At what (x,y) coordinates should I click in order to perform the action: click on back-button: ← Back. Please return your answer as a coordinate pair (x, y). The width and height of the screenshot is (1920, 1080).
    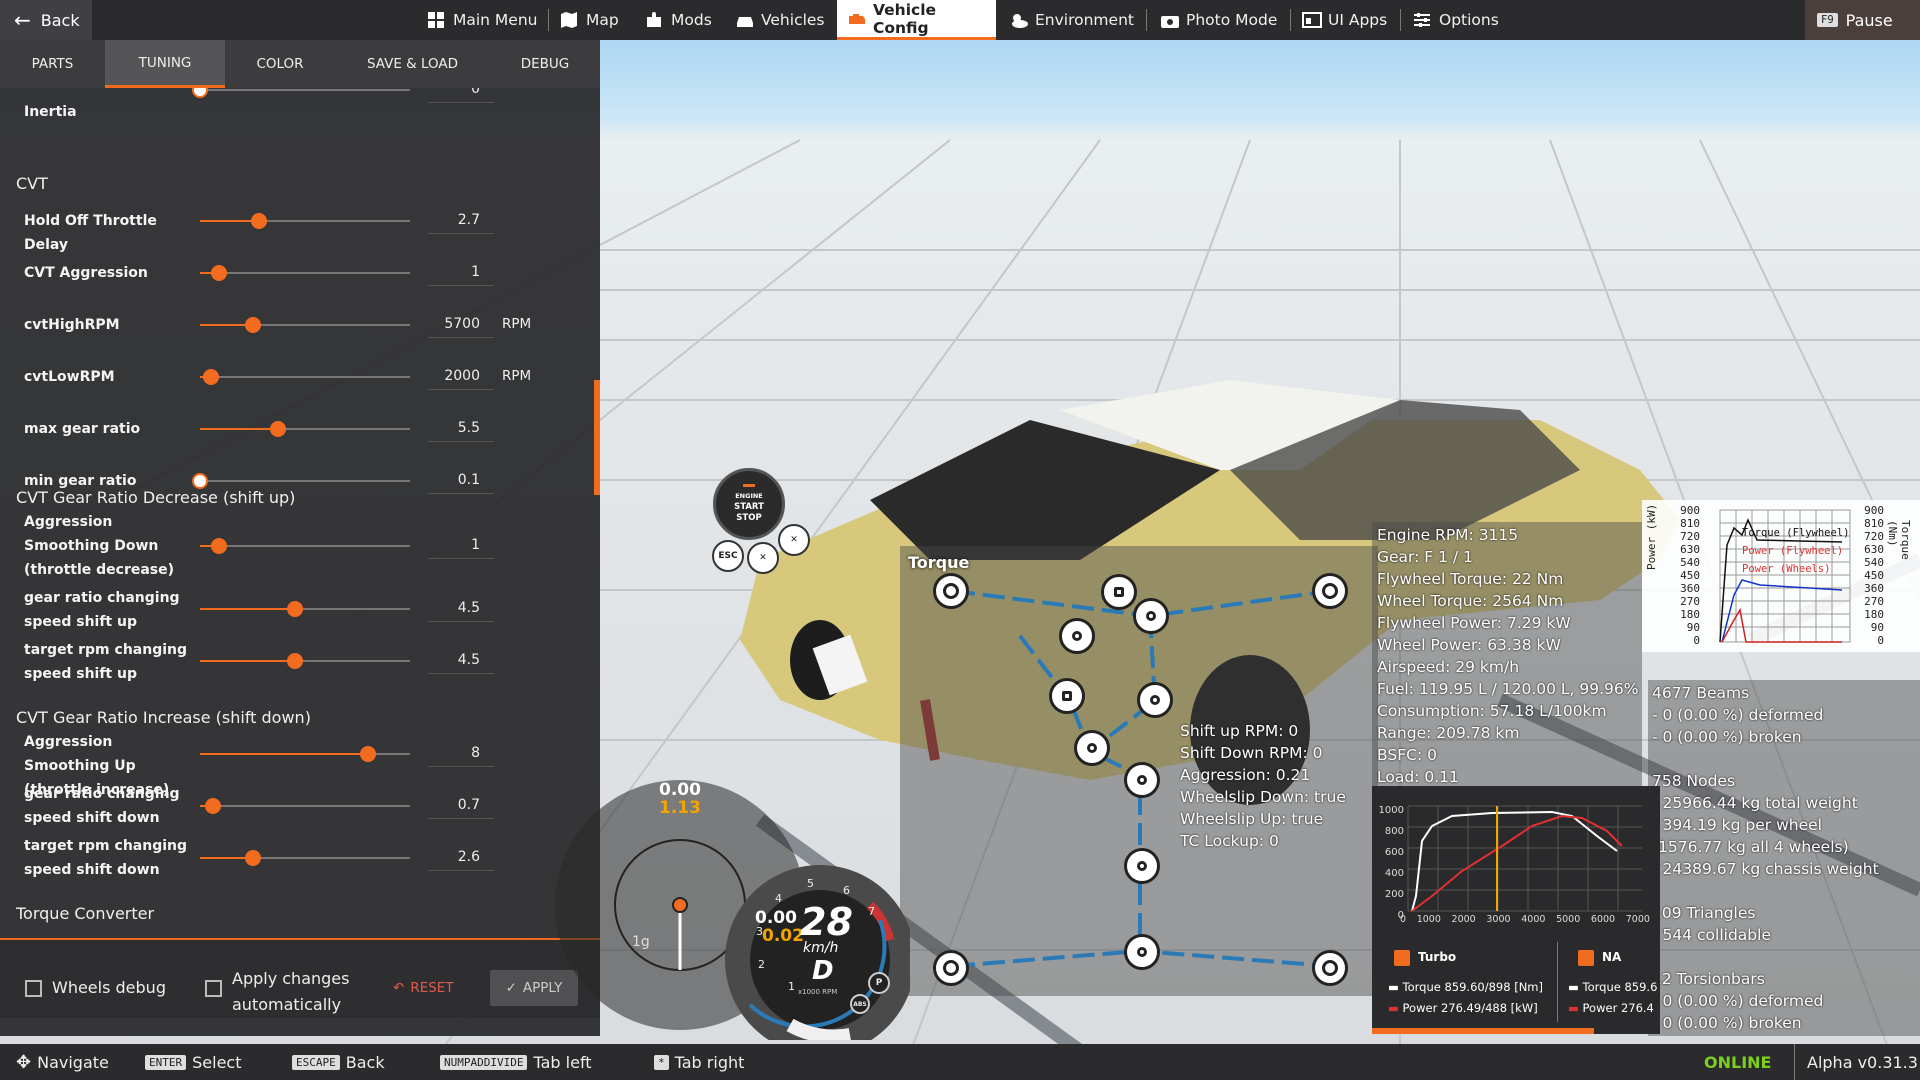
    Looking at the image, I should click on (46, 20).